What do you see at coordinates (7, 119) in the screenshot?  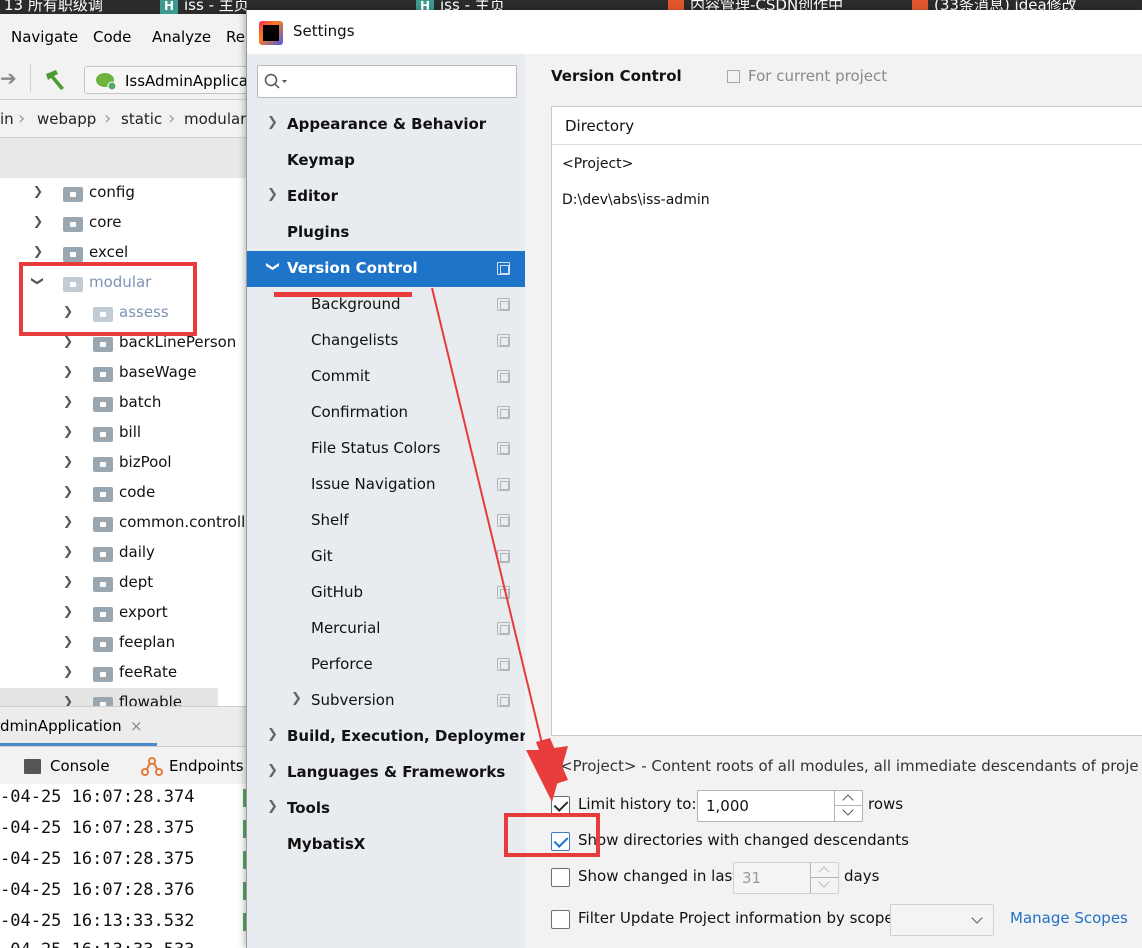 I see `breadcrumb-item: in` at bounding box center [7, 119].